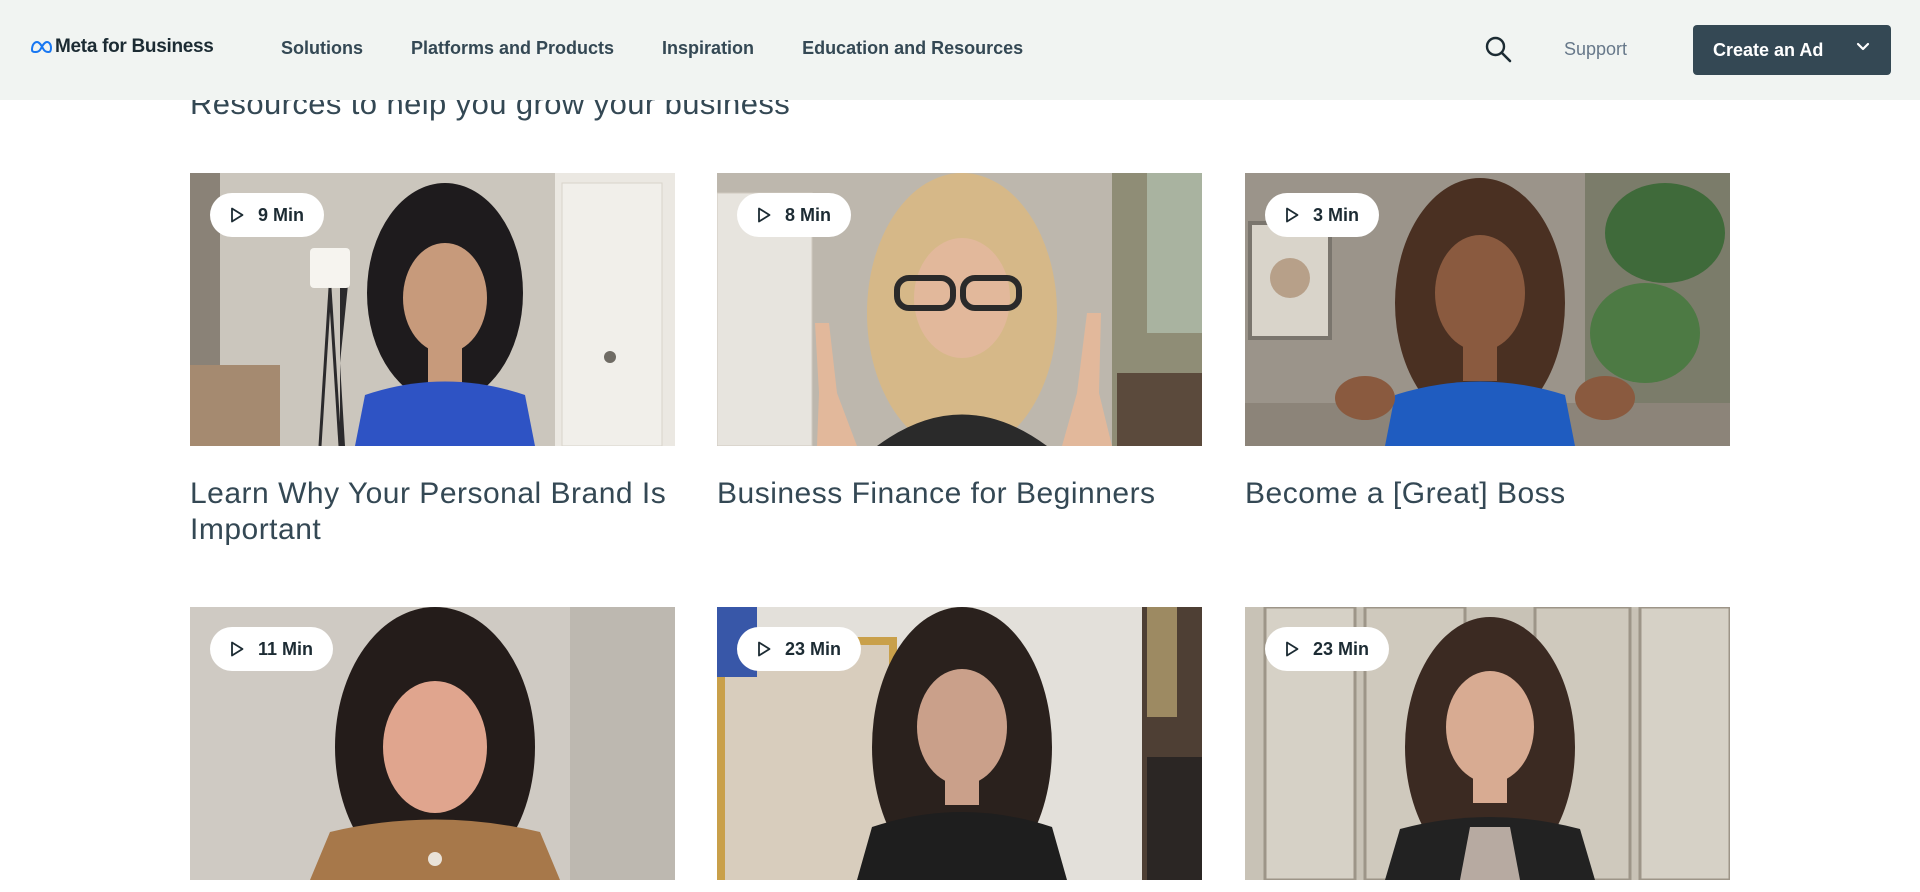 The width and height of the screenshot is (1920, 892). Describe the element at coordinates (1487, 309) in the screenshot. I see `video-thumbnail: 3 Min` at that location.